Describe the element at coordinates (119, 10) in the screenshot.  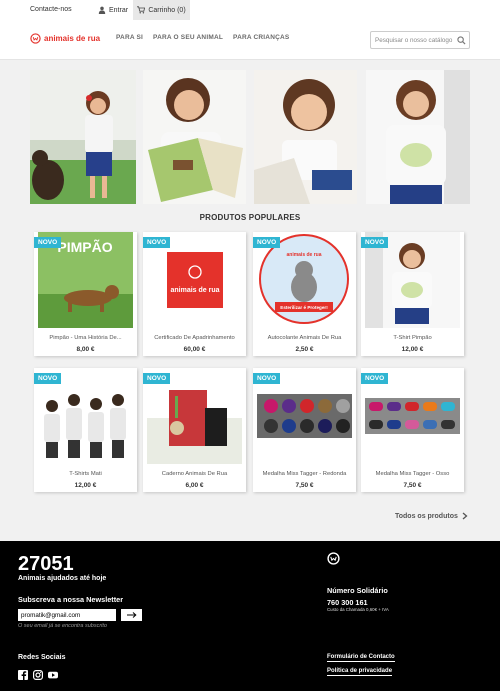
I see `login-label: Entrar` at that location.